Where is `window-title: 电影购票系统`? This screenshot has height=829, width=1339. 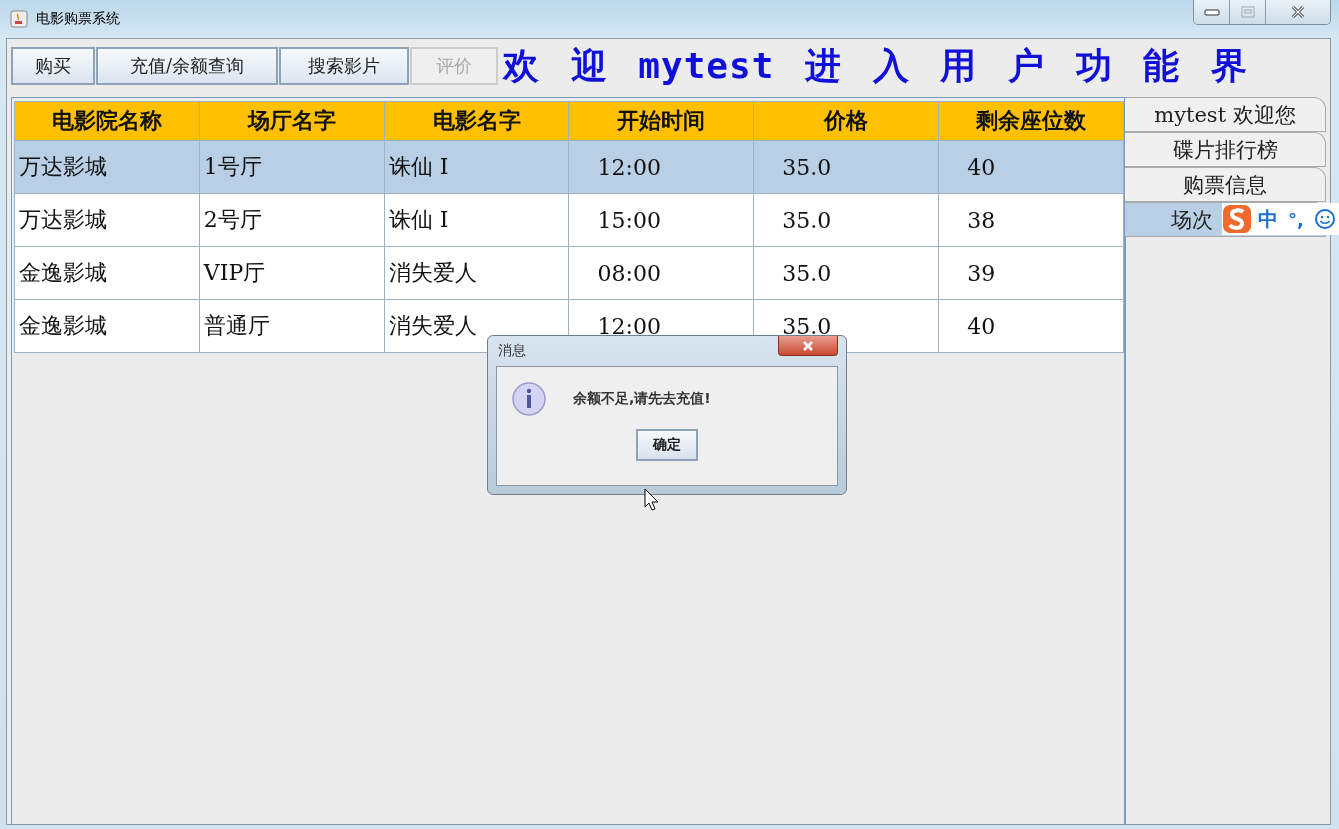
window-title: 电影购票系统 is located at coordinates (78, 19).